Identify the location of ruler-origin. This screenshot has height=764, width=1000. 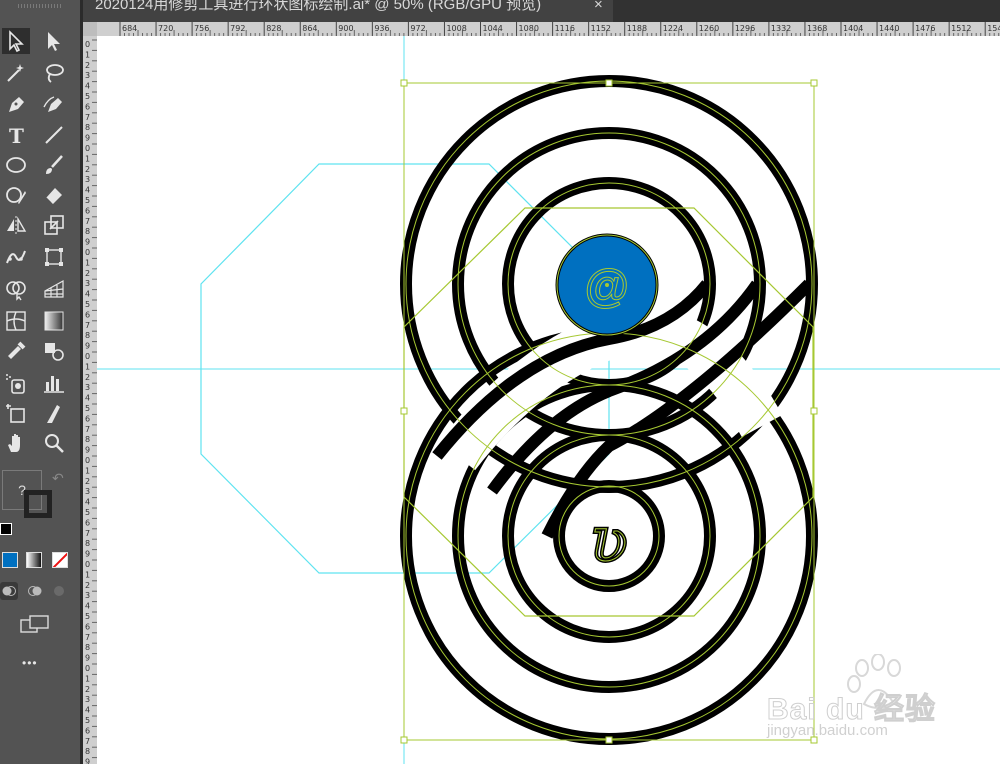
(90, 29).